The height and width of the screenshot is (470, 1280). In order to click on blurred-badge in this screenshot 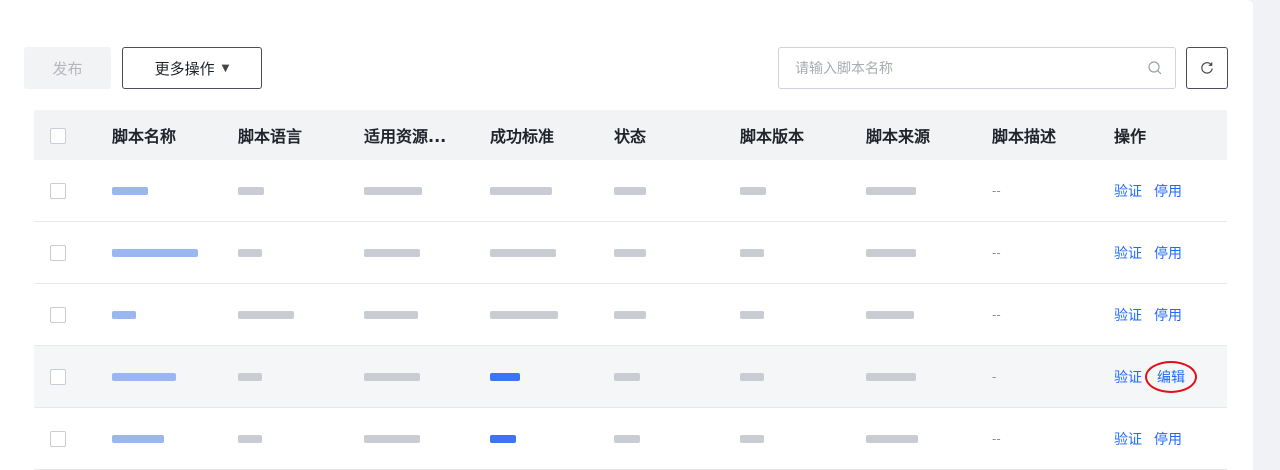, I will do `click(503, 439)`.